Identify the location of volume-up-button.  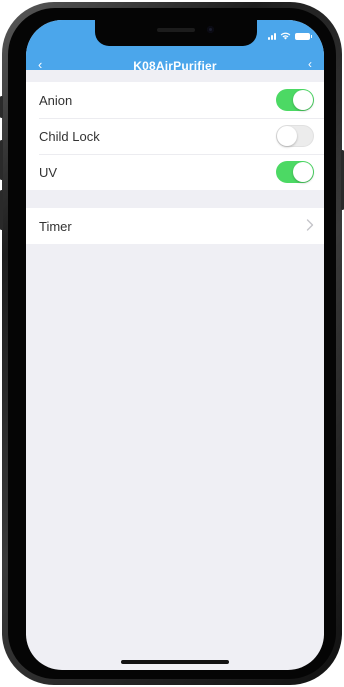
(1, 160).